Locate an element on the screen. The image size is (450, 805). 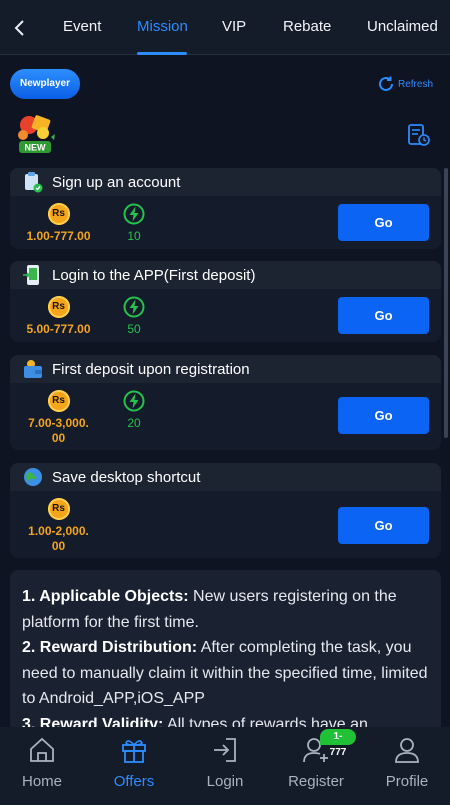
nav-login-label: Login is located at coordinates (225, 781).